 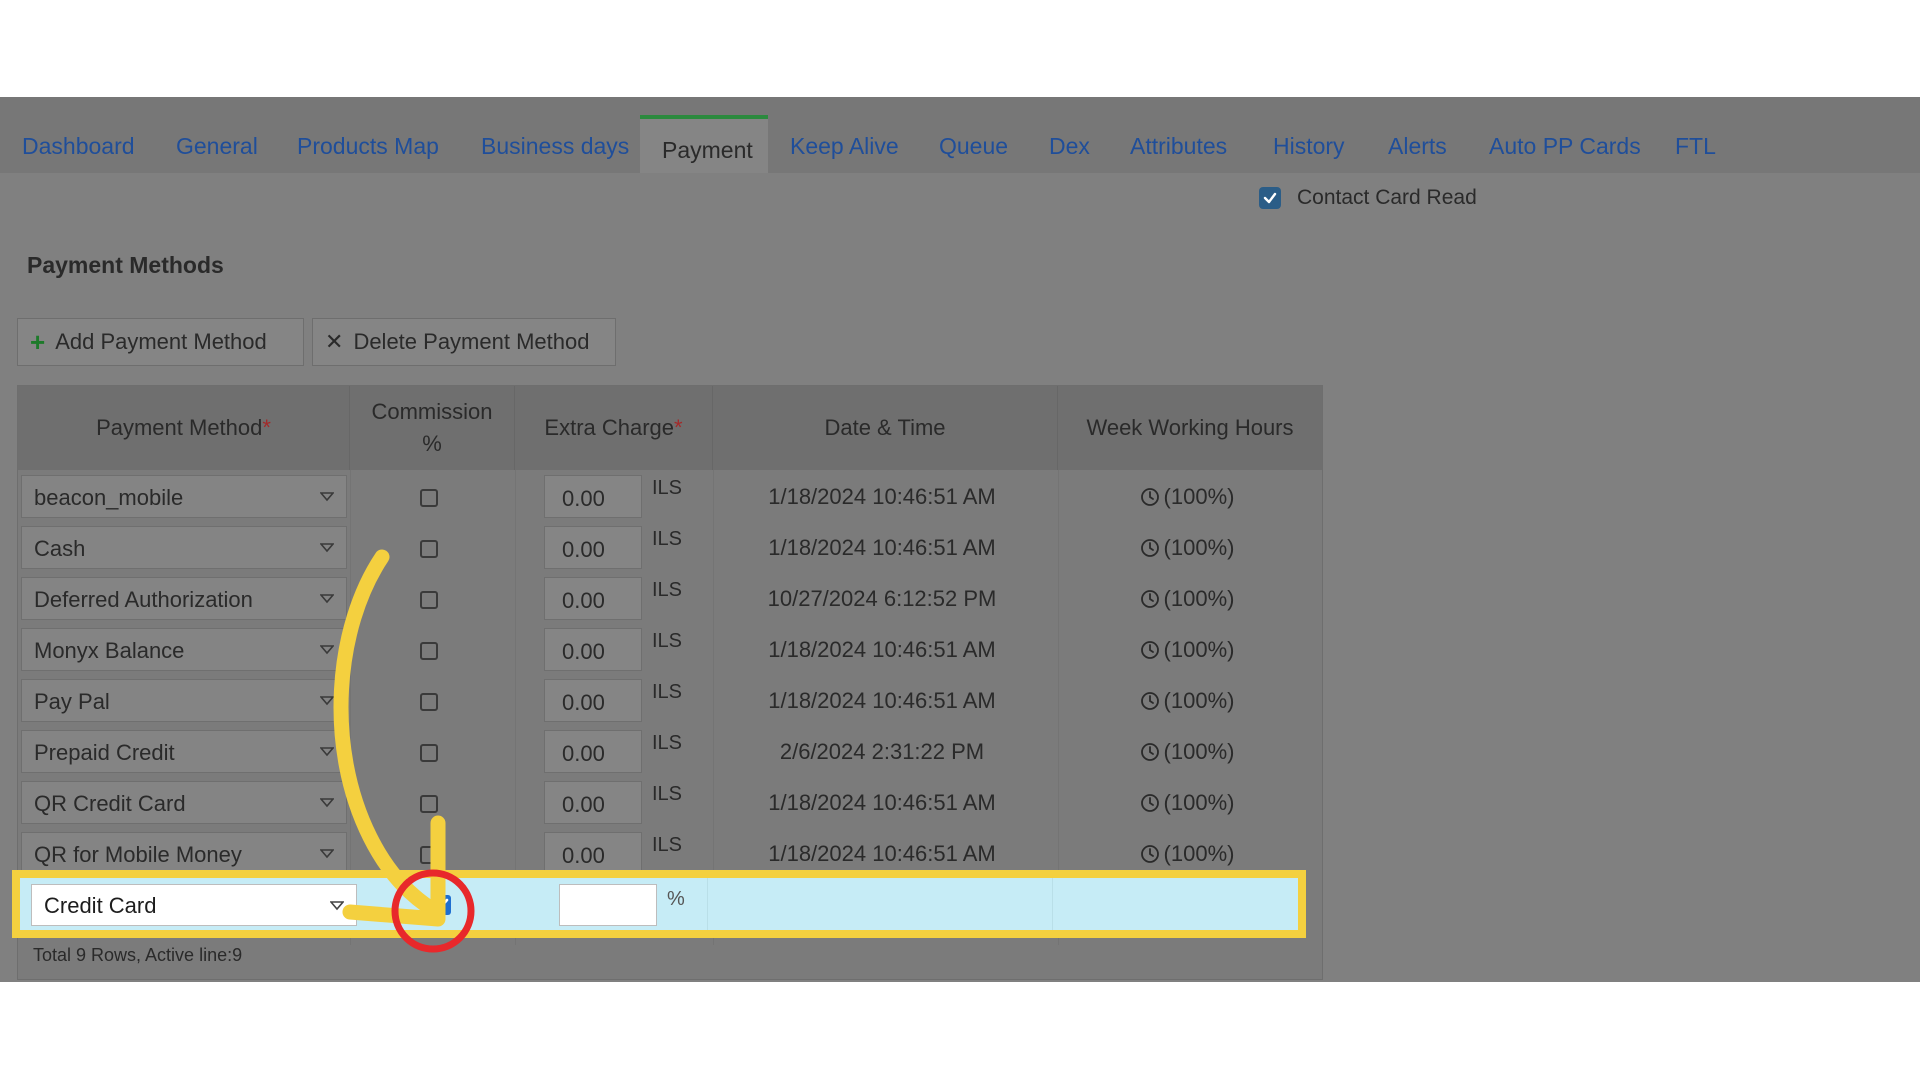 I want to click on payment-method-select: beacon_mobile, so click(x=184, y=496).